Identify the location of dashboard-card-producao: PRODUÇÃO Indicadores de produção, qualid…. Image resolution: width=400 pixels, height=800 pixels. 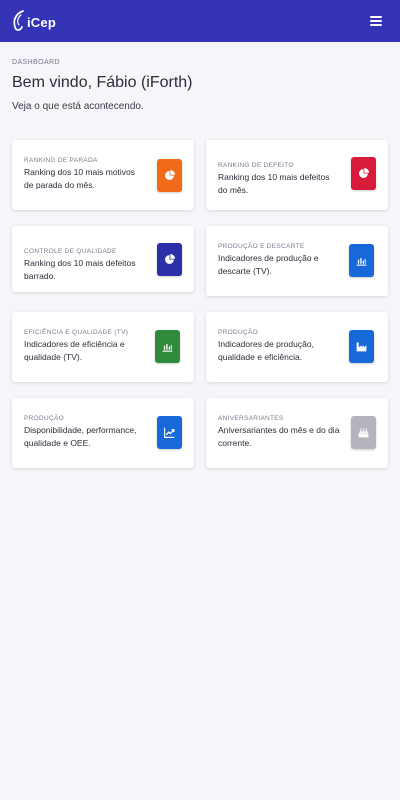
(297, 347).